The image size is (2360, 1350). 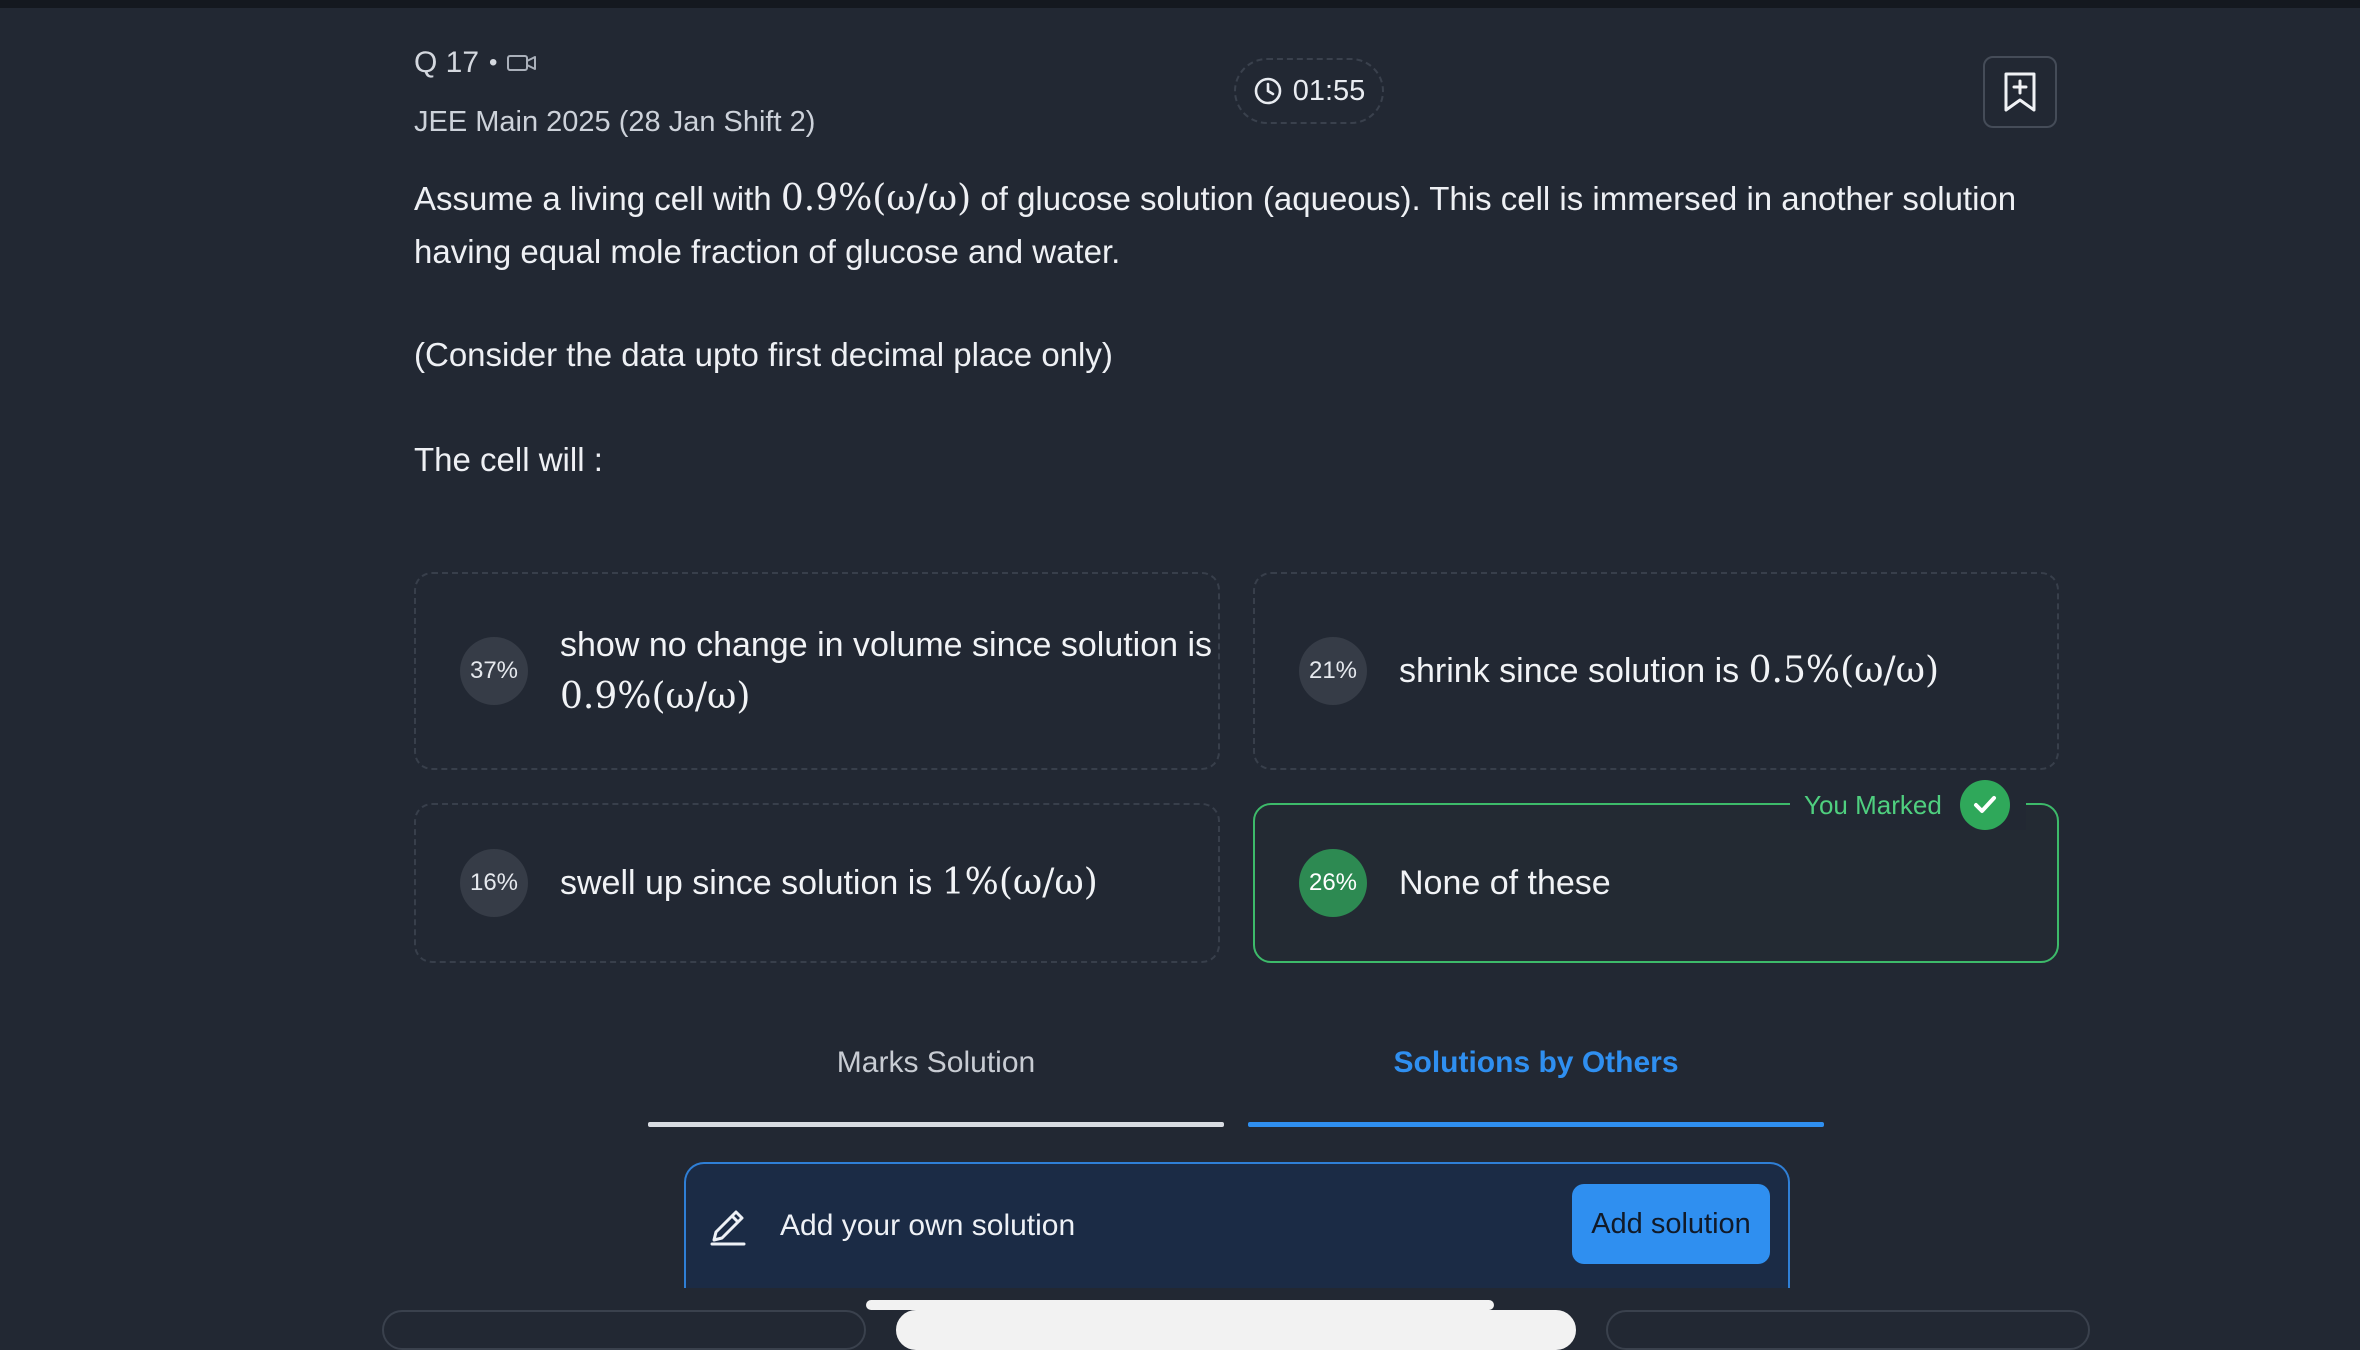 I want to click on question-math: 0.9%(ω/ω), so click(x=876, y=198).